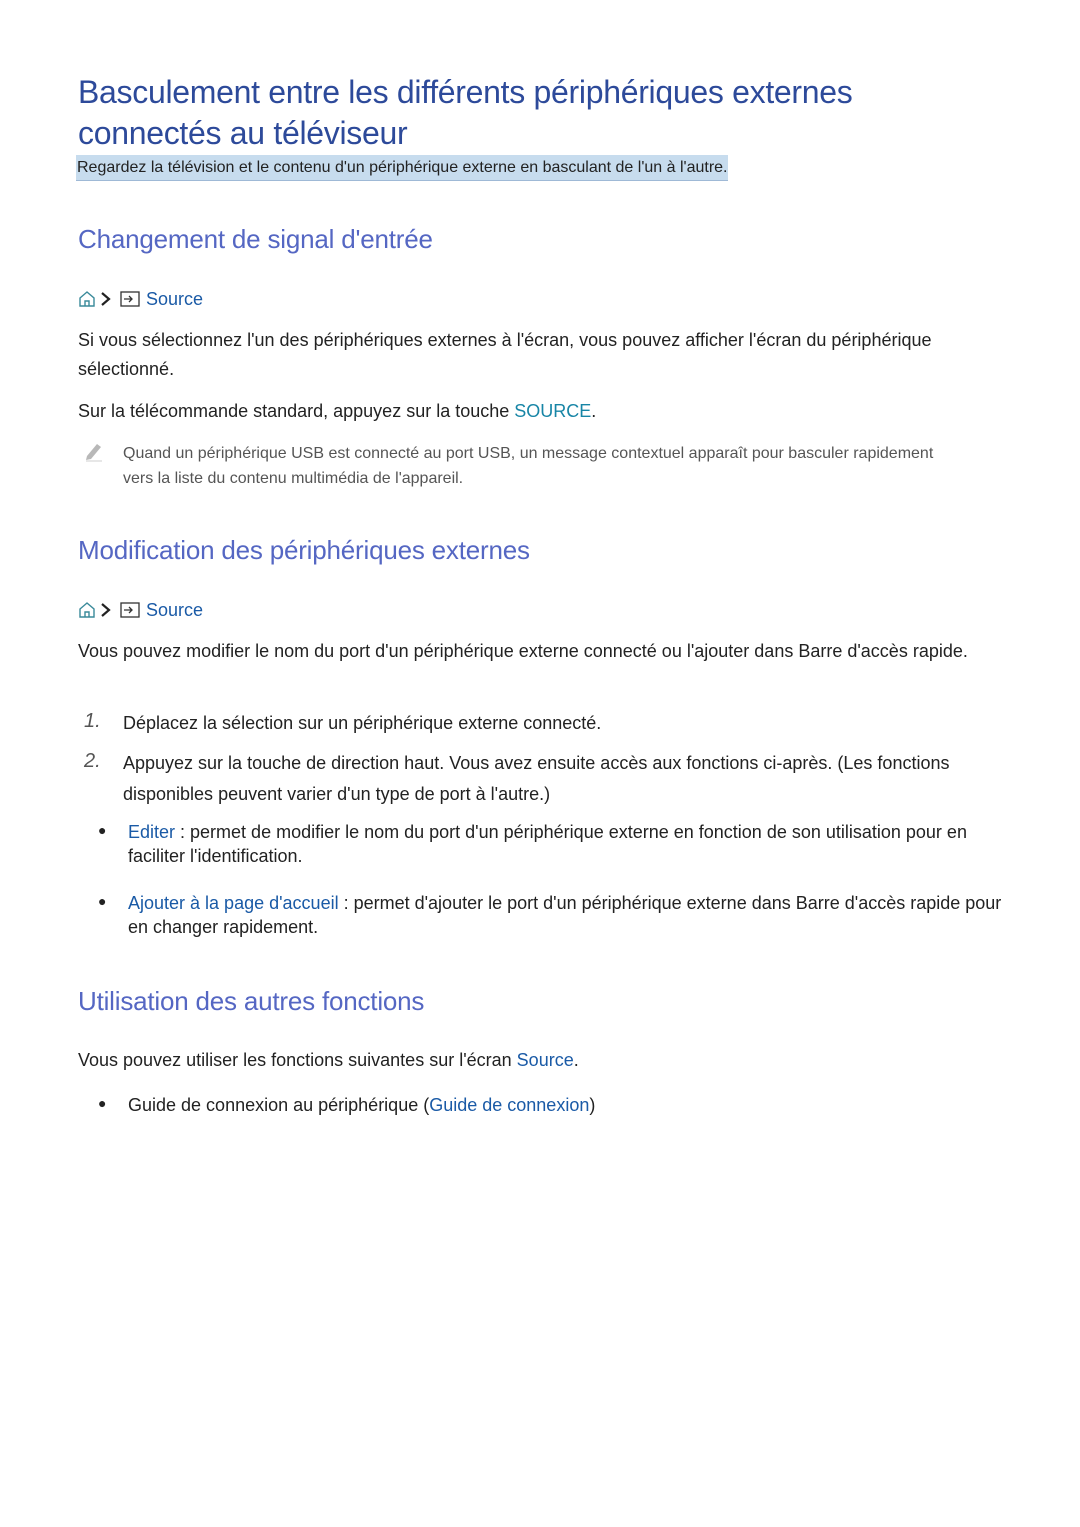 This screenshot has height=1527, width=1080. What do you see at coordinates (304, 550) in the screenshot?
I see `section-heading-edit-devices: Modification des périphériques externes` at bounding box center [304, 550].